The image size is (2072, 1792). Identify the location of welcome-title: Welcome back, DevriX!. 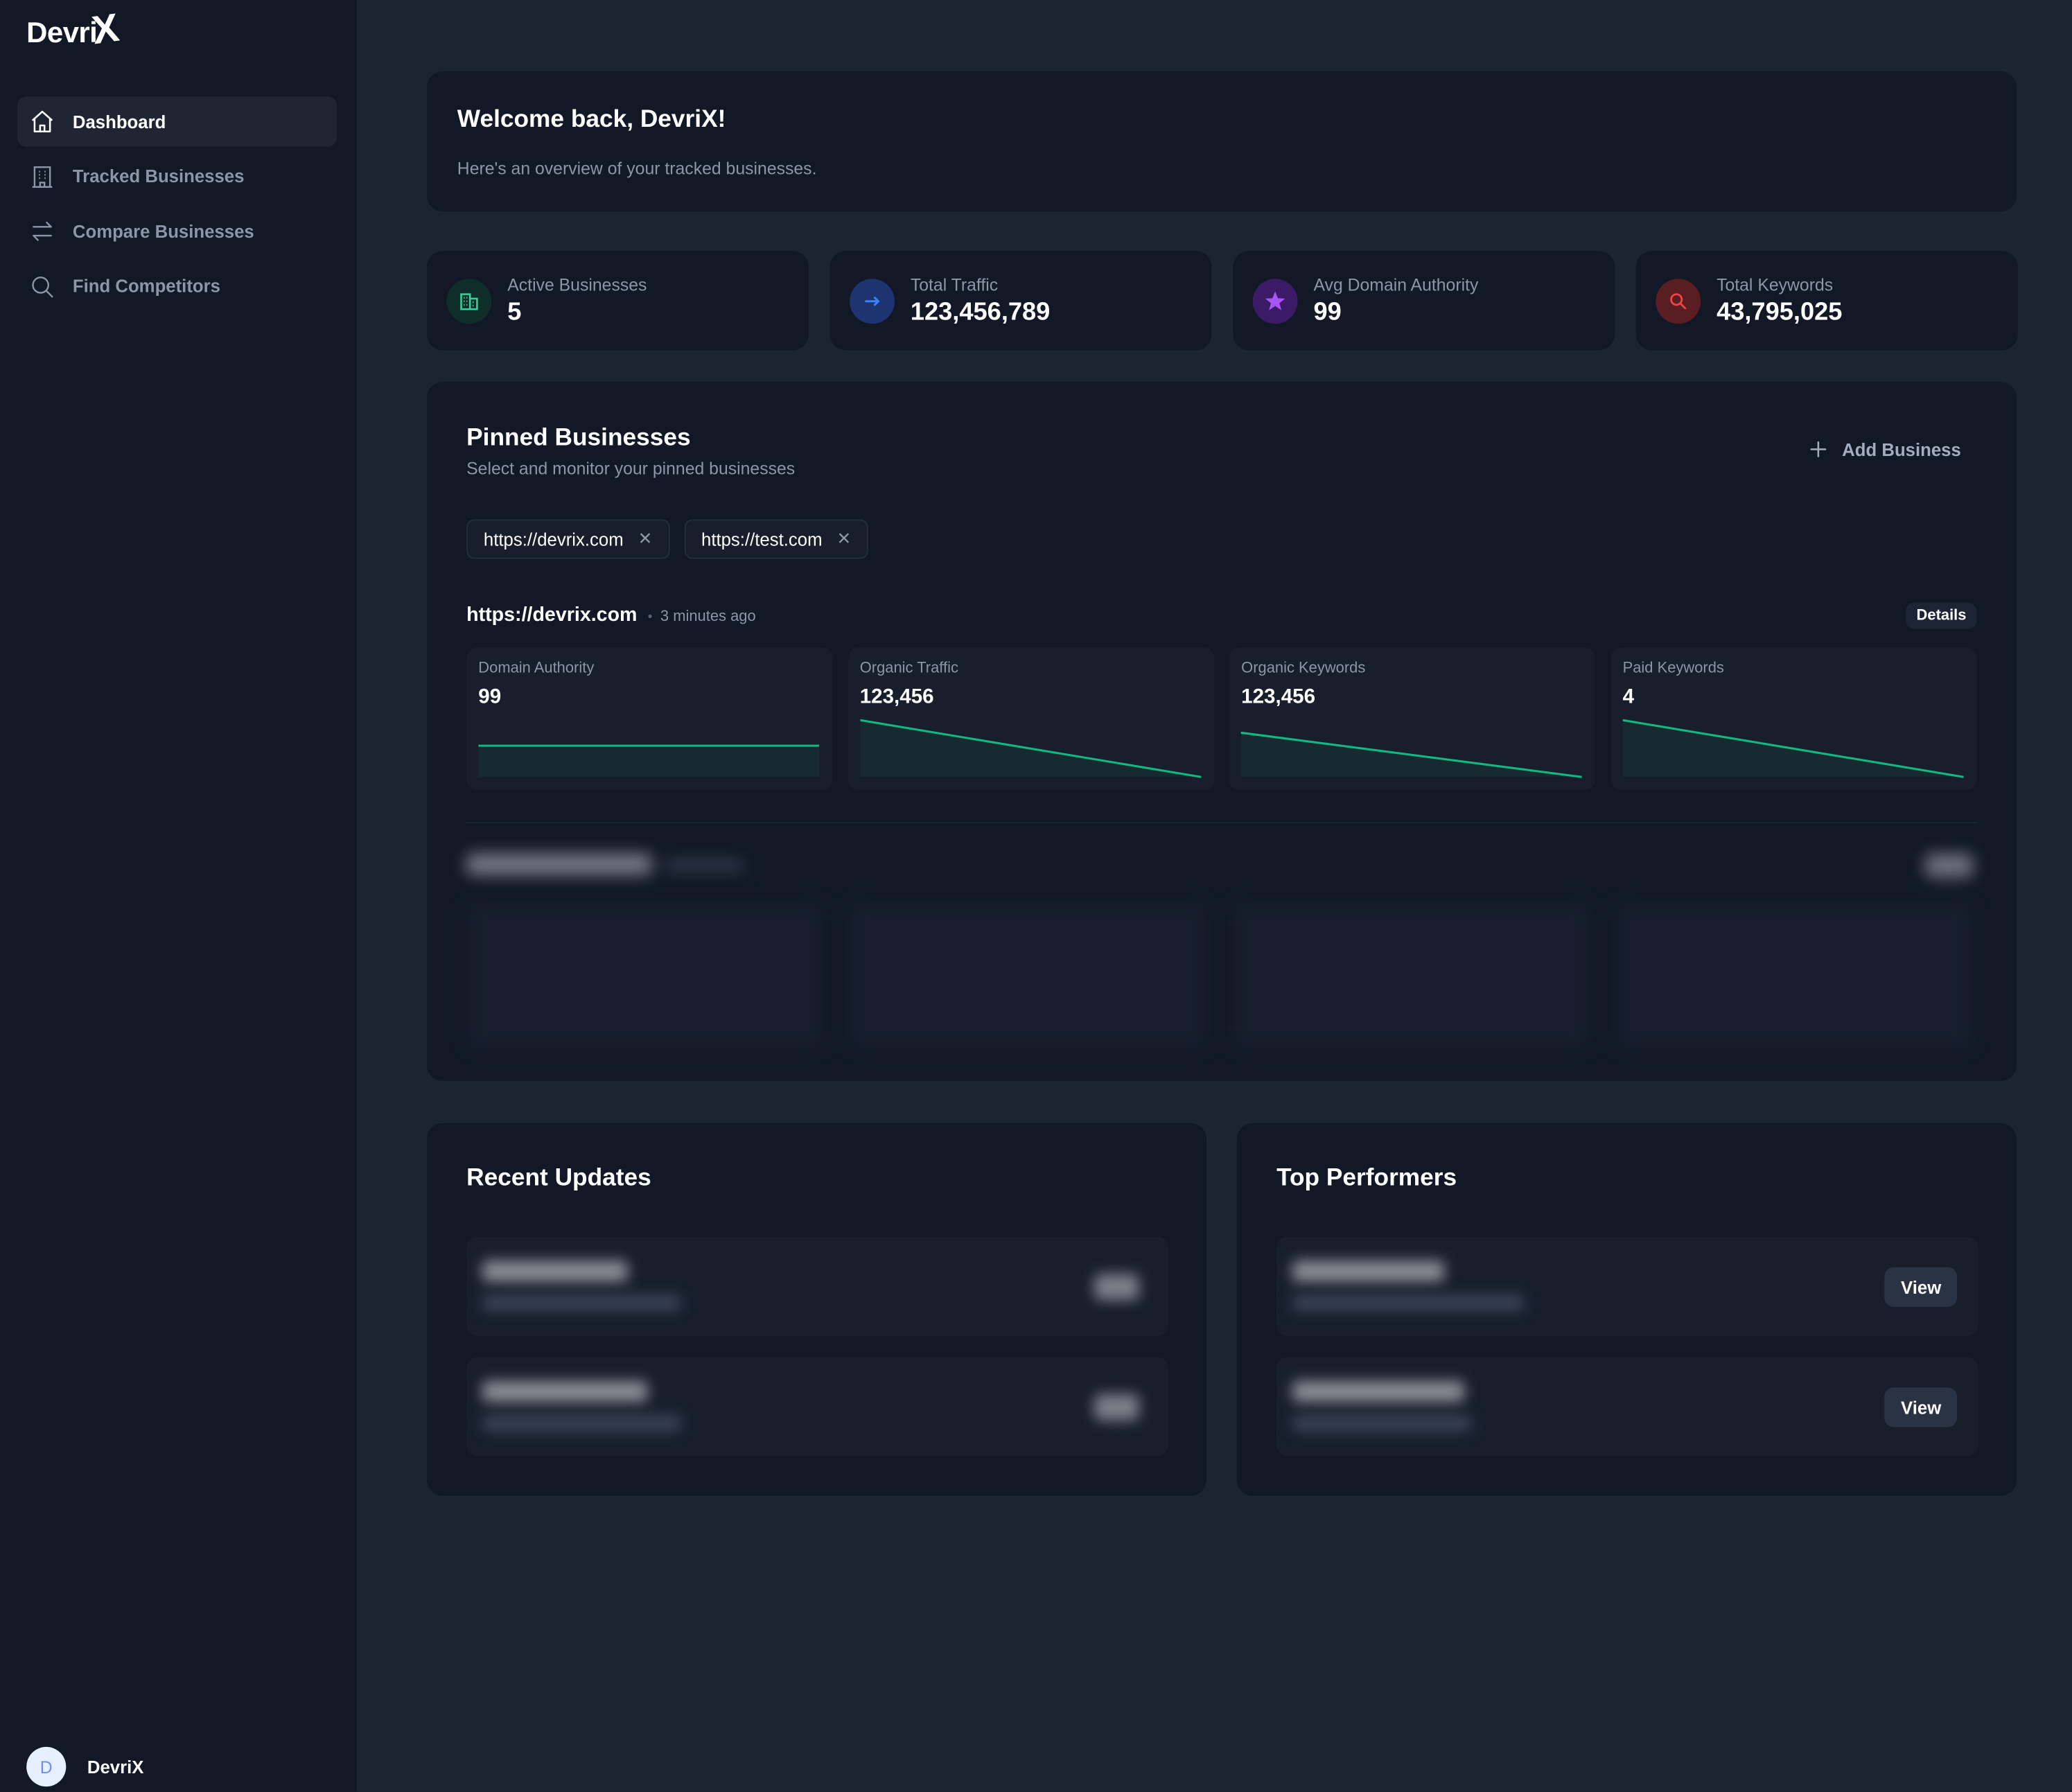
(592, 118).